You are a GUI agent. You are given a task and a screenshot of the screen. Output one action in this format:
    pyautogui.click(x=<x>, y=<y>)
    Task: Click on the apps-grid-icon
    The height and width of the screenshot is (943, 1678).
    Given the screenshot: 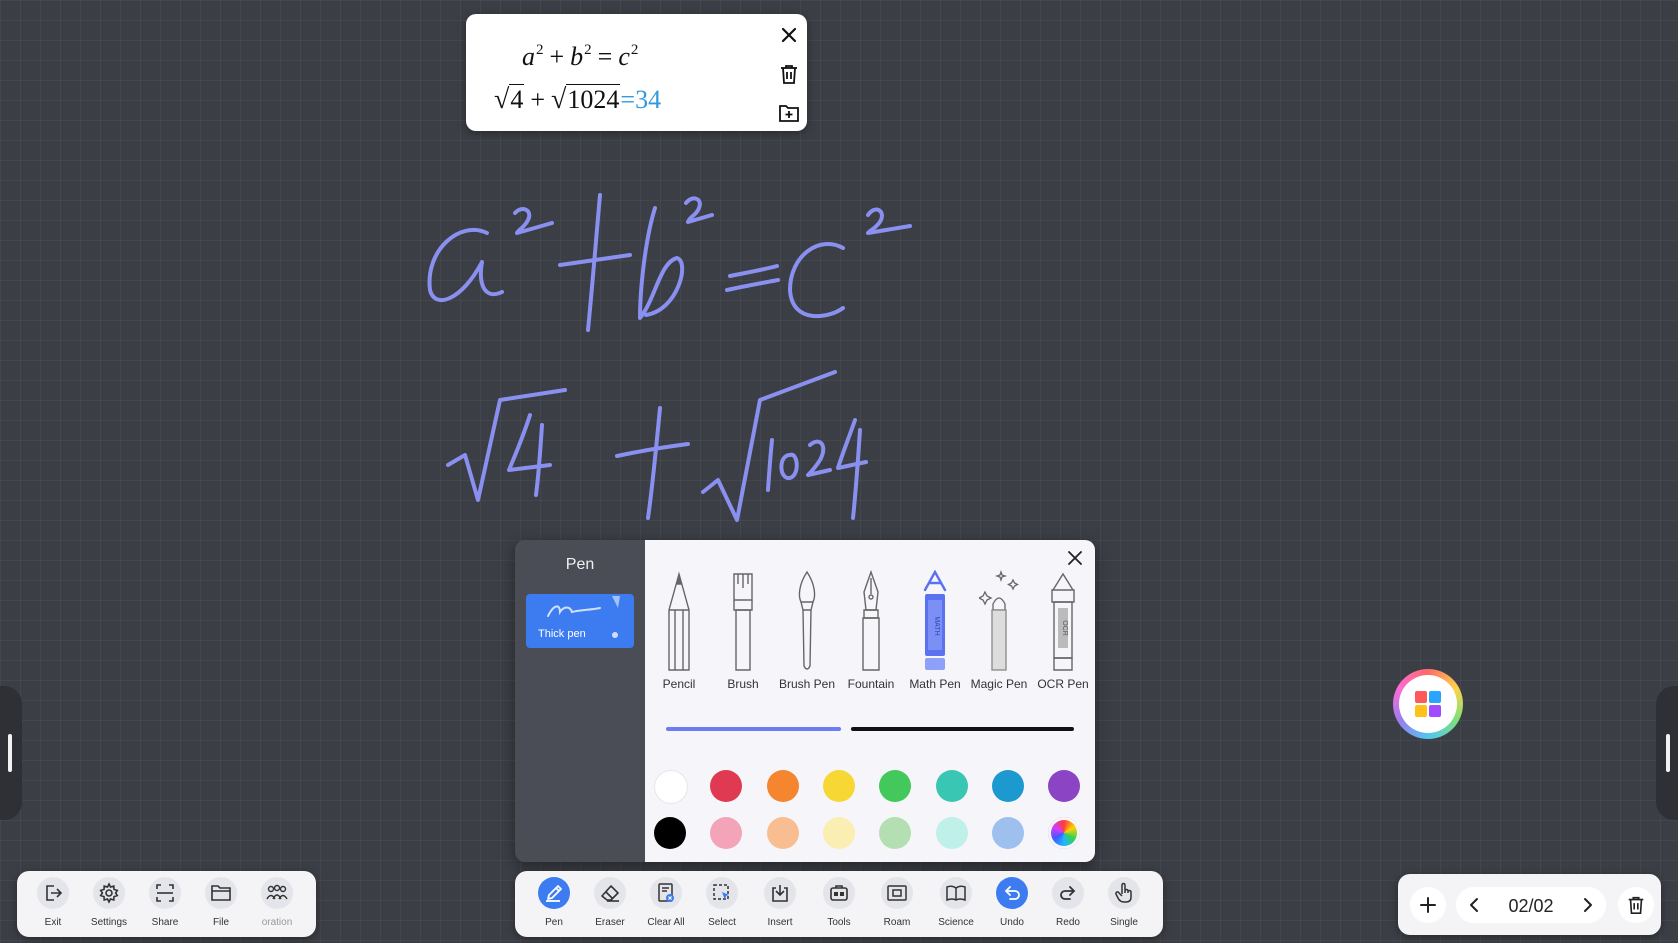 What is the action you would take?
    pyautogui.click(x=1428, y=704)
    